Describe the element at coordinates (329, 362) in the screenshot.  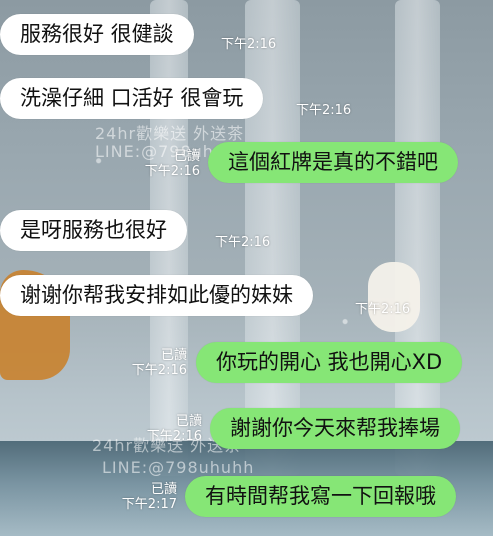
I see `chat-message-bubble: 你玩的開心 我也開心XD` at that location.